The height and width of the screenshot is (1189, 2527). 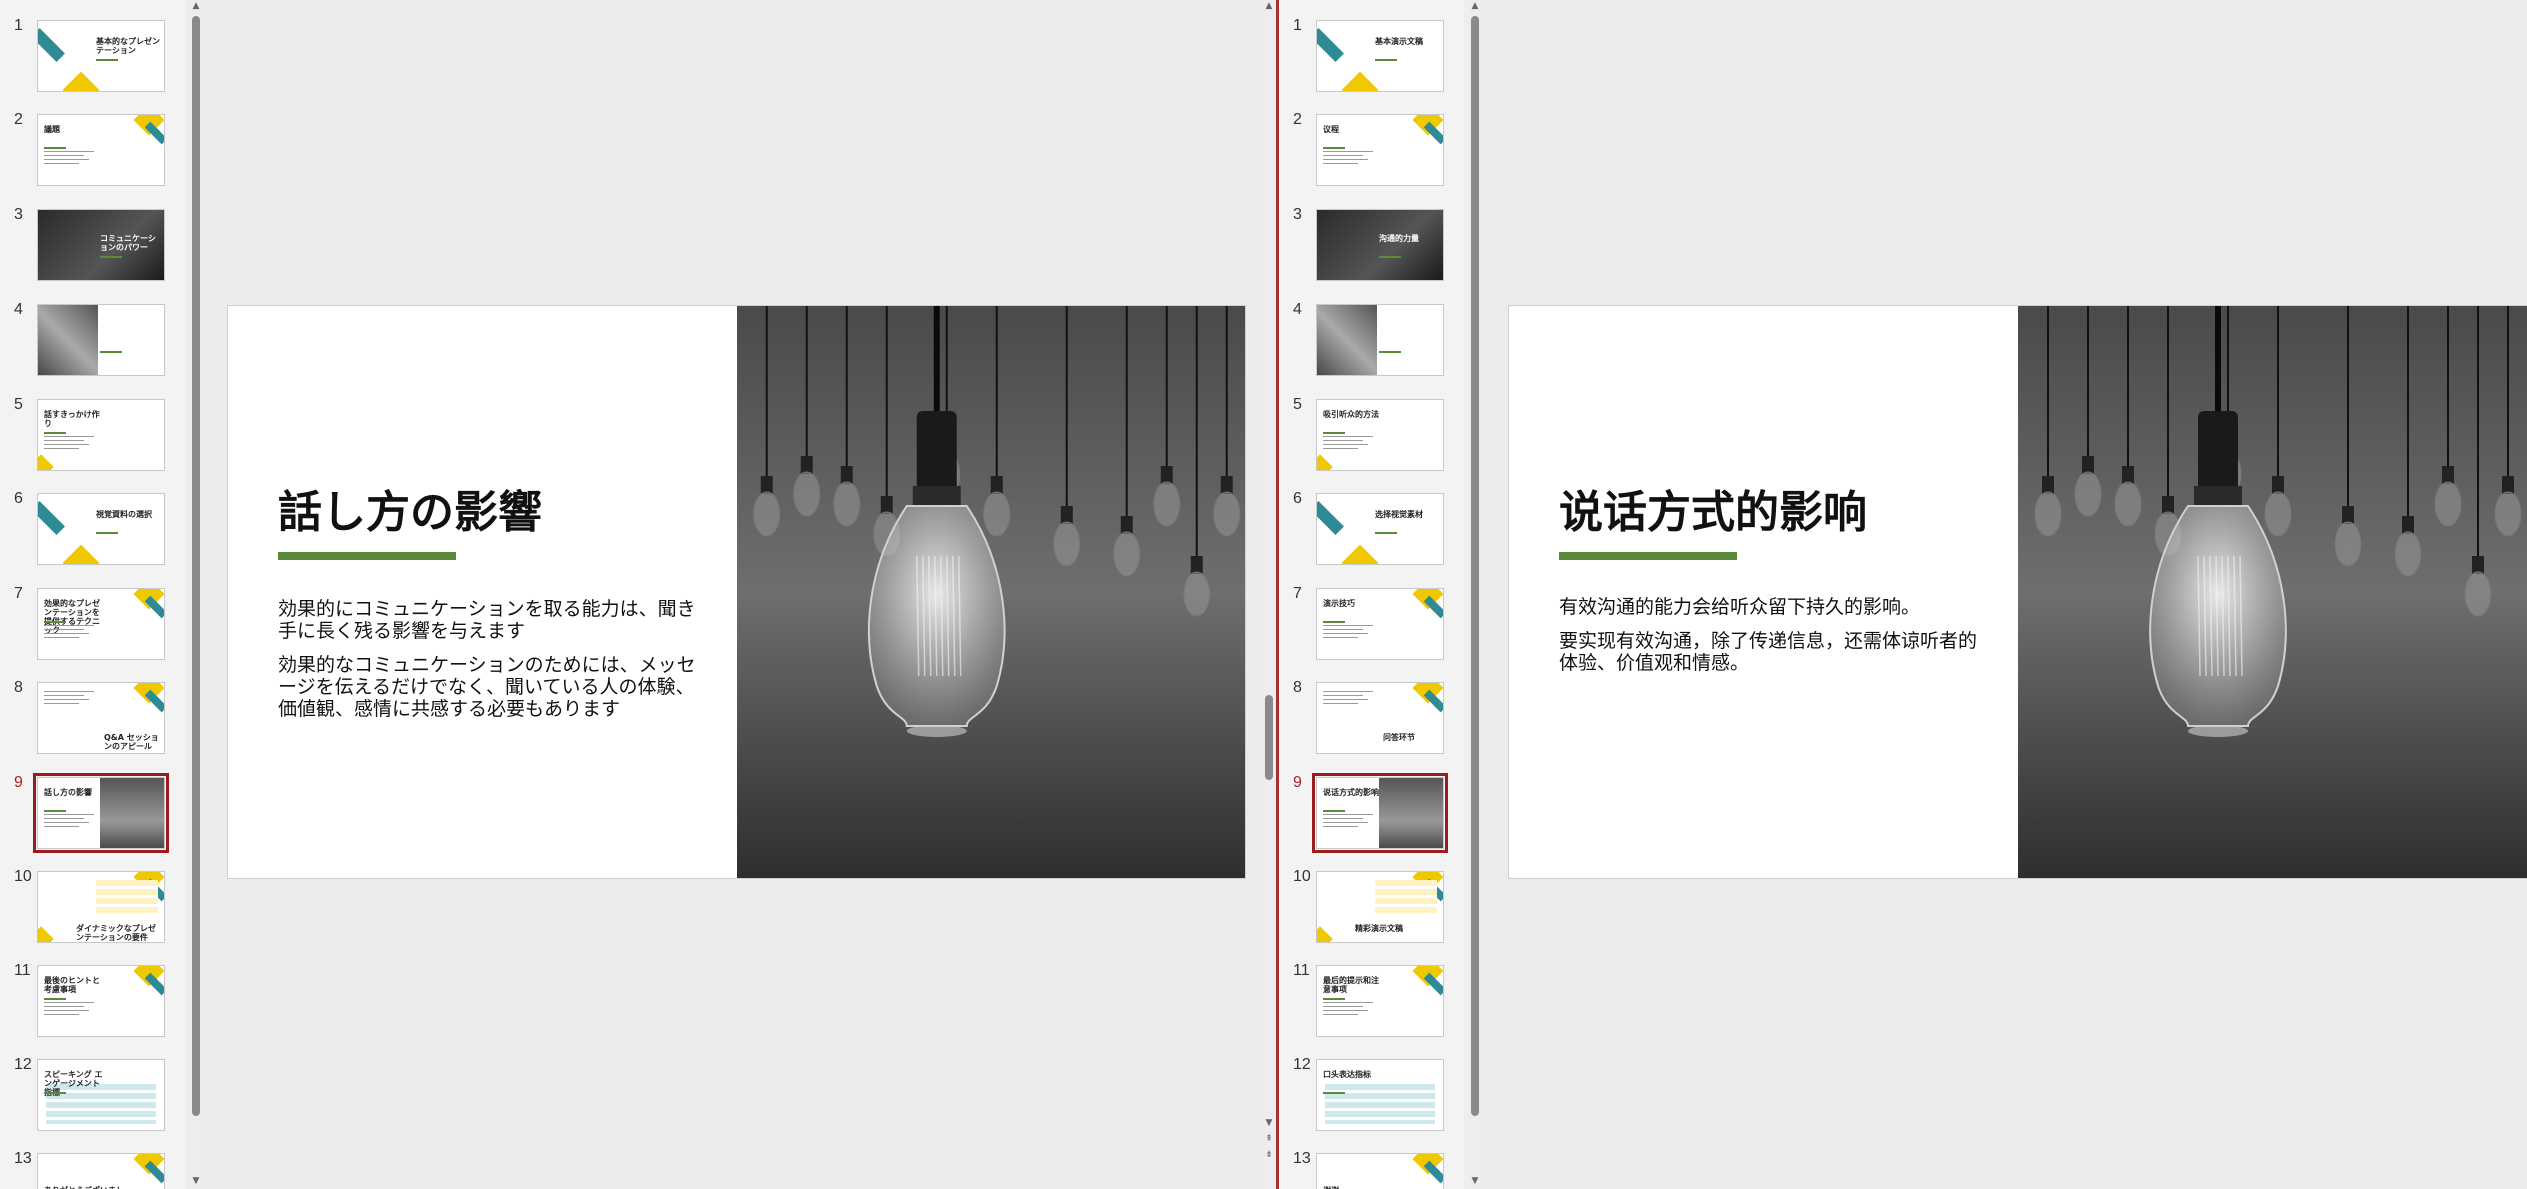 What do you see at coordinates (101, 150) in the screenshot?
I see `slide-thumbnail: 議題` at bounding box center [101, 150].